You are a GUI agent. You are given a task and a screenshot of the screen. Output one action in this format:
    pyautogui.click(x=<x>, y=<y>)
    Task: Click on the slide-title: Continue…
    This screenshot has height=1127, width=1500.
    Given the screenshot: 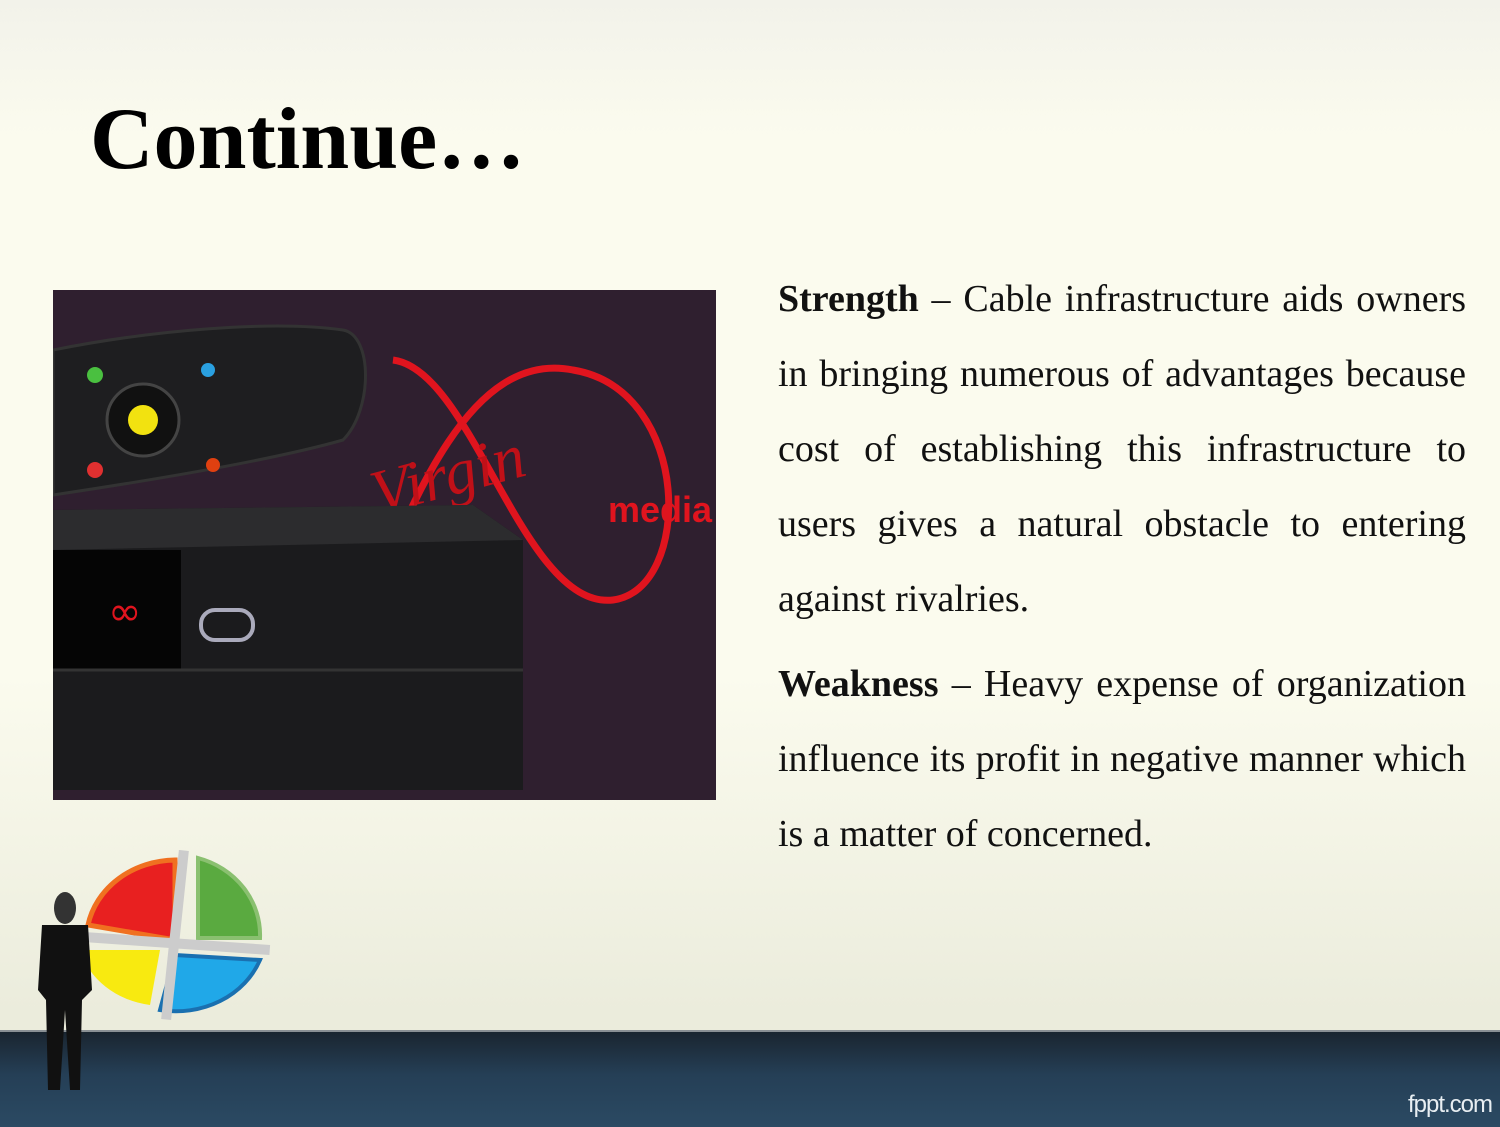 What is the action you would take?
    pyautogui.click(x=308, y=139)
    